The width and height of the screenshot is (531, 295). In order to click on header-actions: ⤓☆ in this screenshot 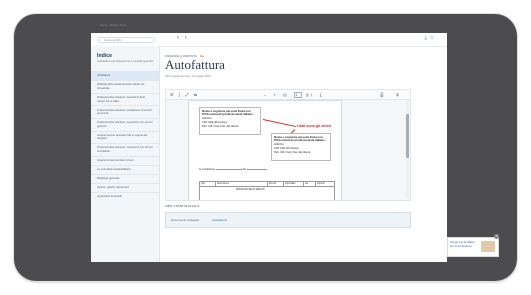, I will do `click(431, 38)`.